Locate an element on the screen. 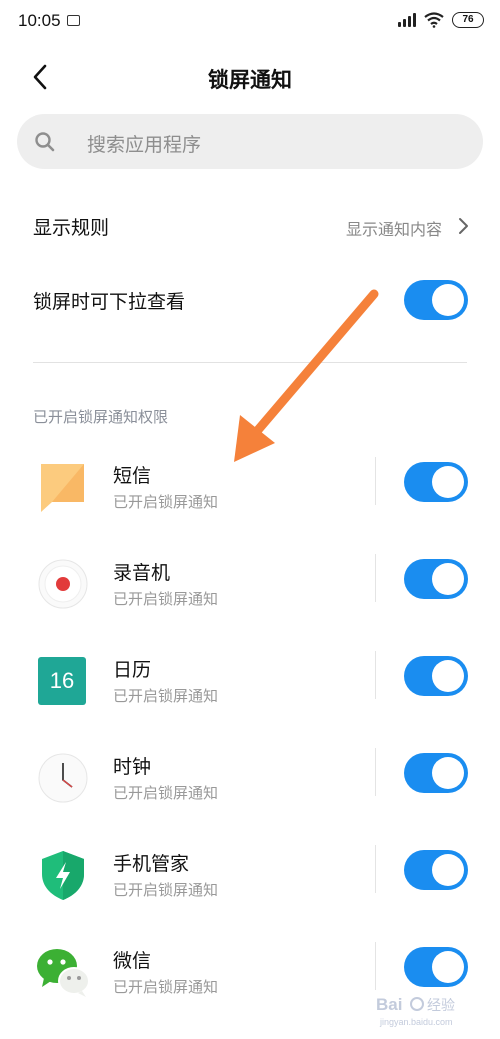 This screenshot has height=1039, width=500. app-row-calendar: 16 日历 已开启锁屏通知 is located at coordinates (250, 702).